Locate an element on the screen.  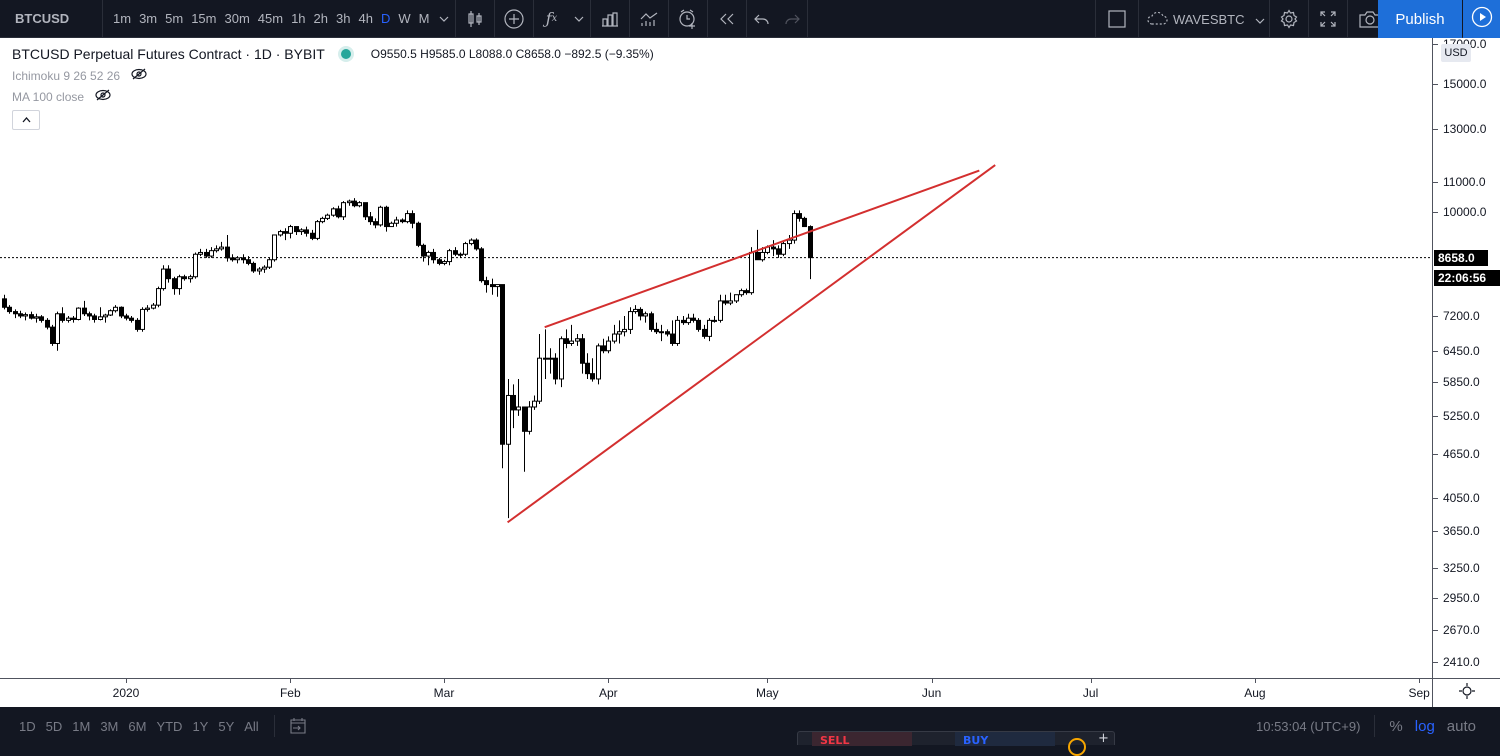
indicators-icon: ƒx is located at coordinates (551, 19).